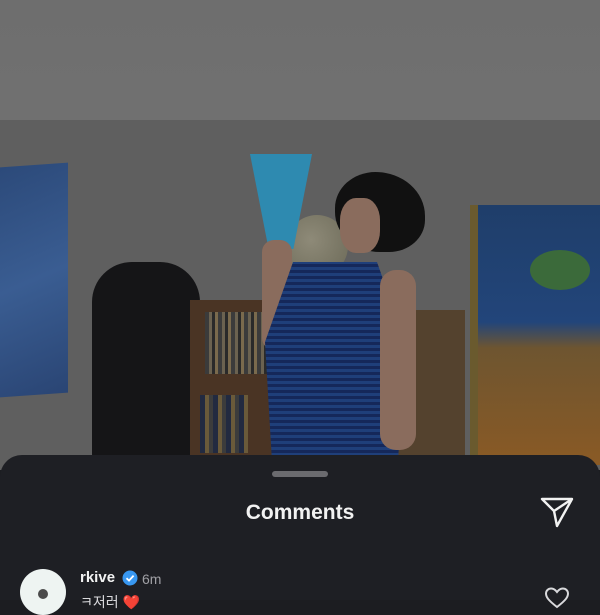 The width and height of the screenshot is (600, 615). I want to click on heart-outline-icon, so click(557, 598).